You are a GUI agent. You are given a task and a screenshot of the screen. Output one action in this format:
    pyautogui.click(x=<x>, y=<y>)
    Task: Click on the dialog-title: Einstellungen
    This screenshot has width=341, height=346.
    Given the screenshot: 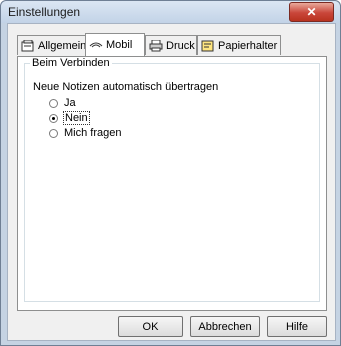 What is the action you would take?
    pyautogui.click(x=44, y=12)
    